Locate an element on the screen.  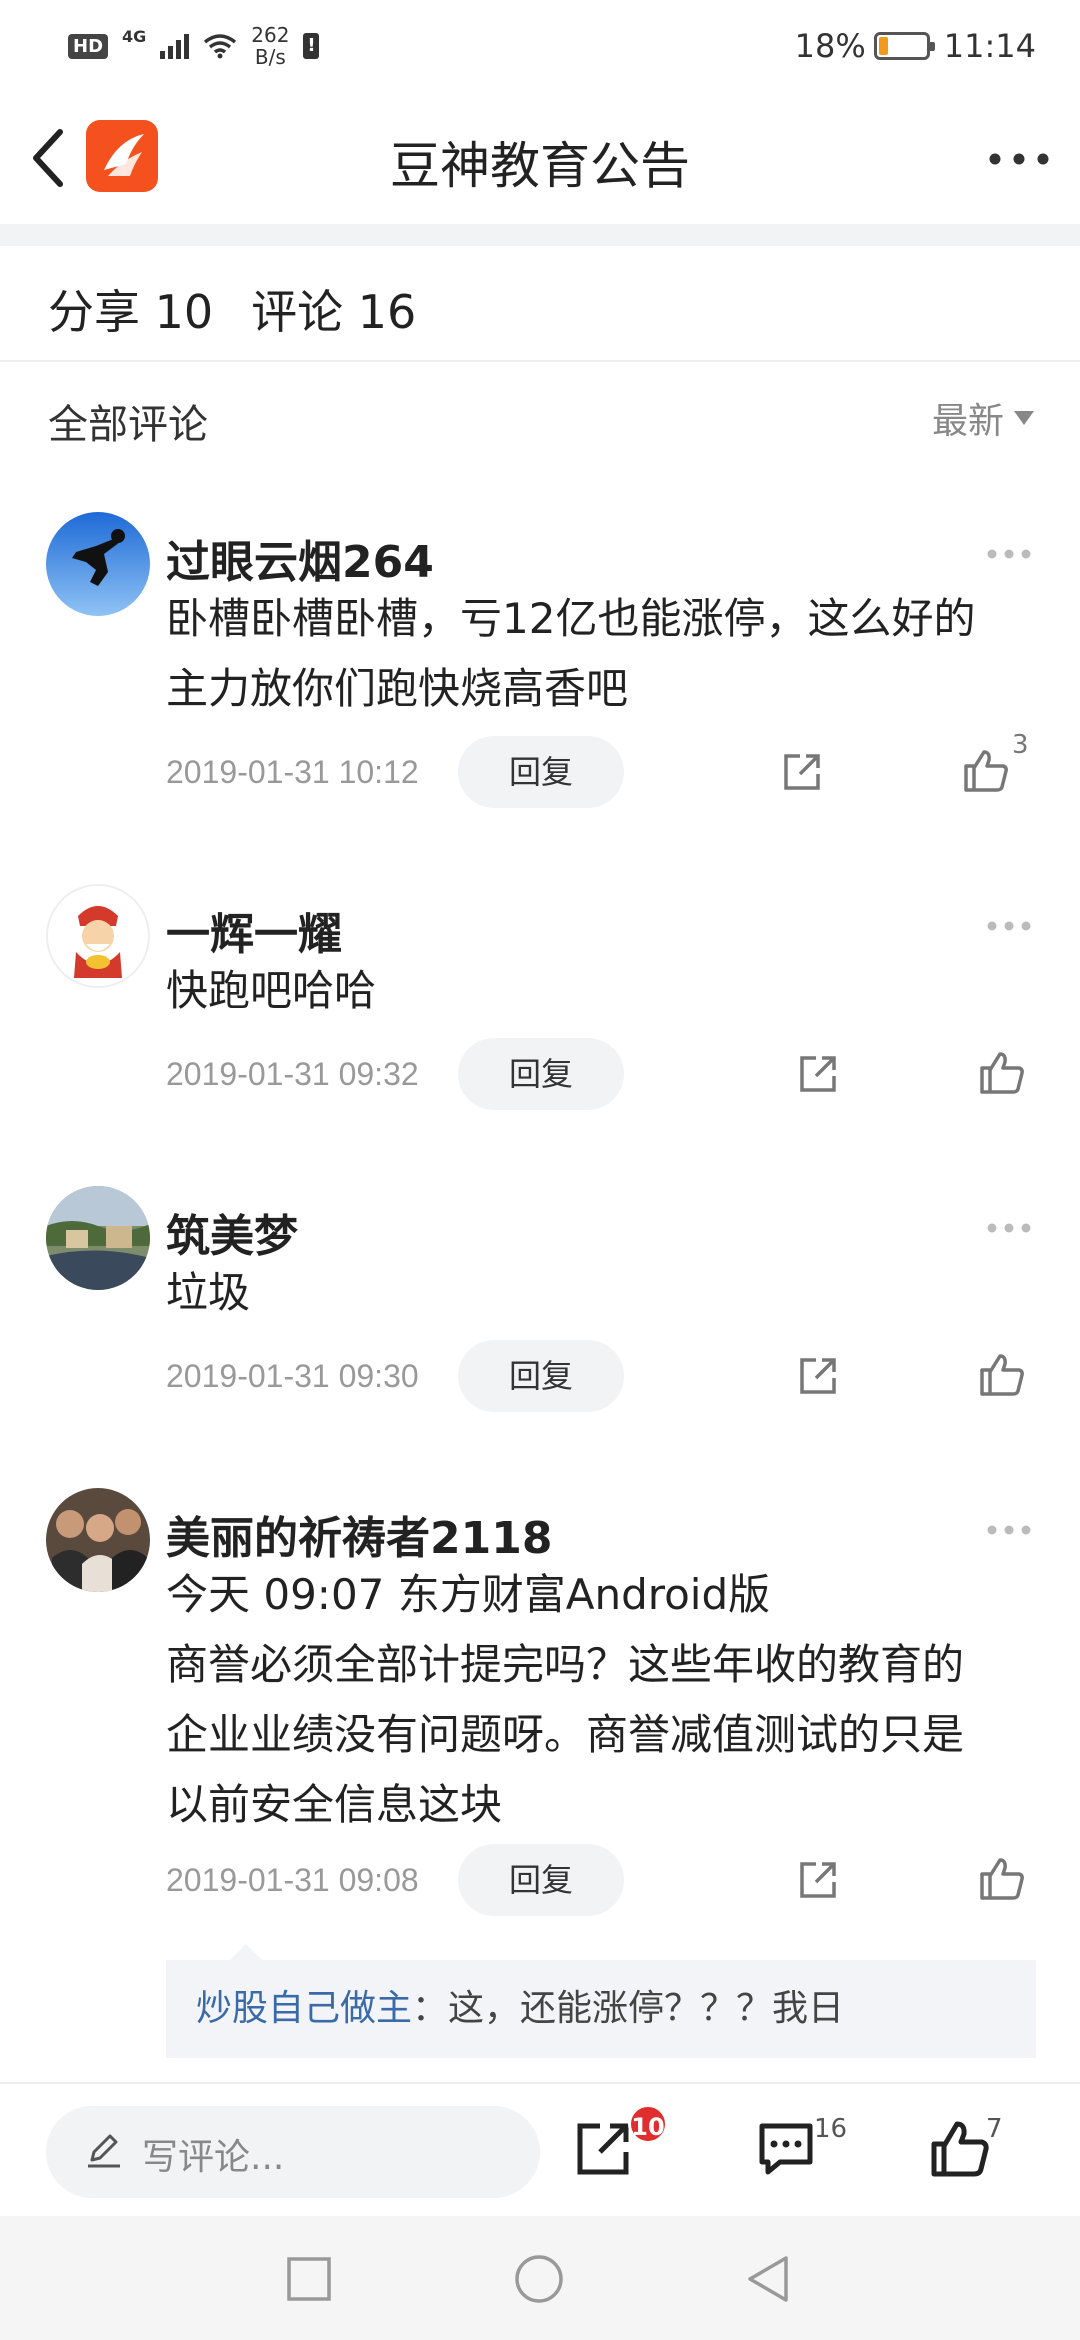
net-speed: 262 B/s is located at coordinates (270, 46).